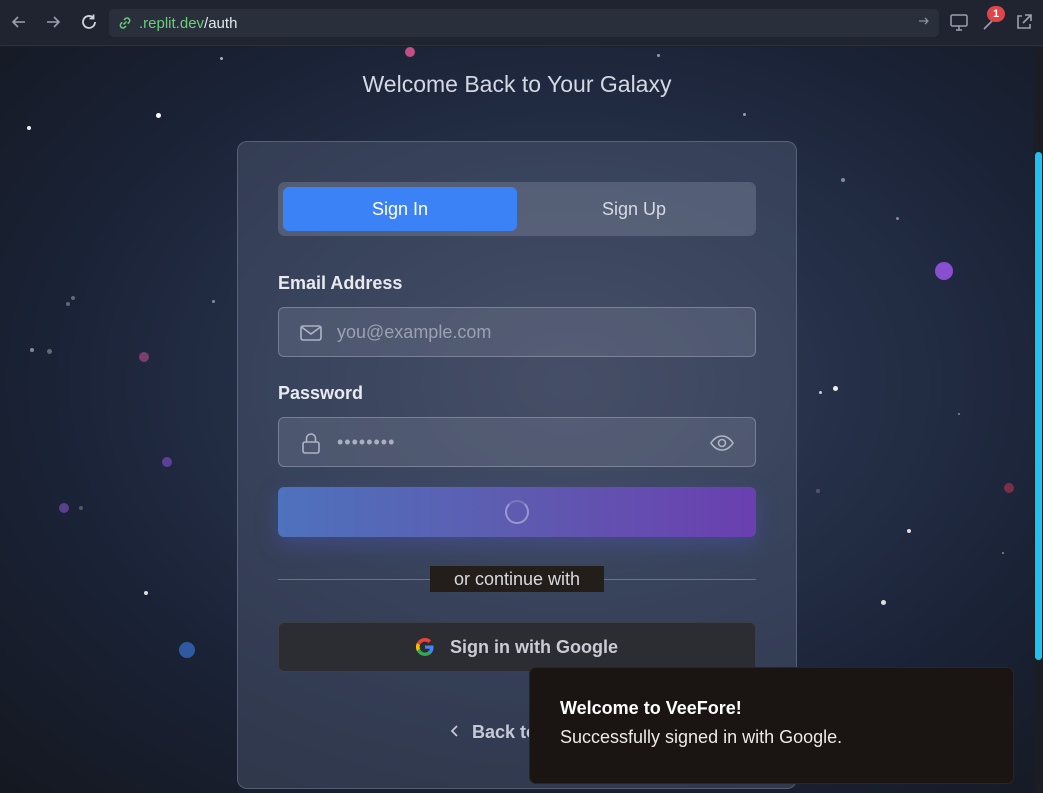 Image resolution: width=1043 pixels, height=793 pixels. Describe the element at coordinates (125, 23) in the screenshot. I see `link-icon` at that location.